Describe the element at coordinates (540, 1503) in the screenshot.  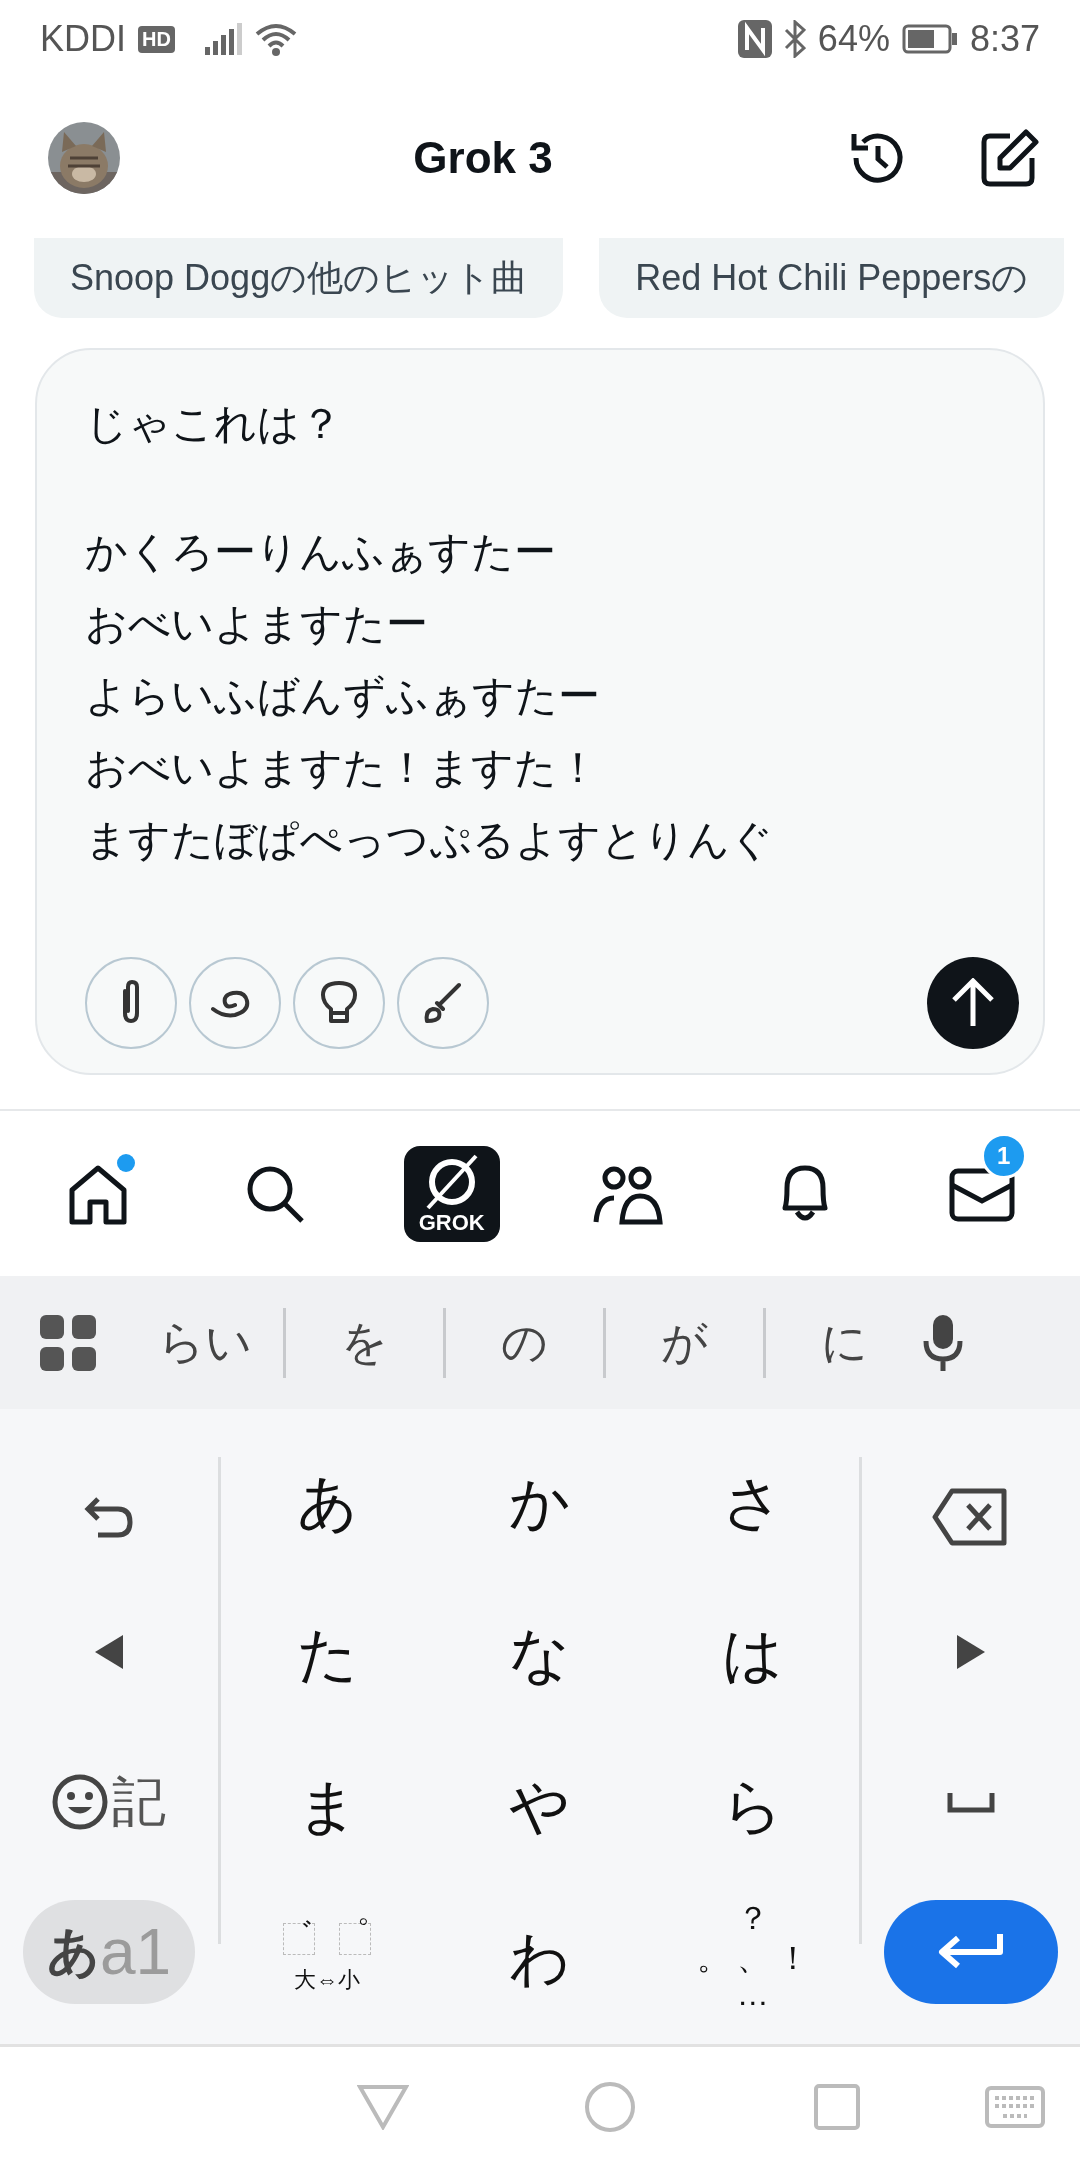
I see `kana-key: か` at that location.